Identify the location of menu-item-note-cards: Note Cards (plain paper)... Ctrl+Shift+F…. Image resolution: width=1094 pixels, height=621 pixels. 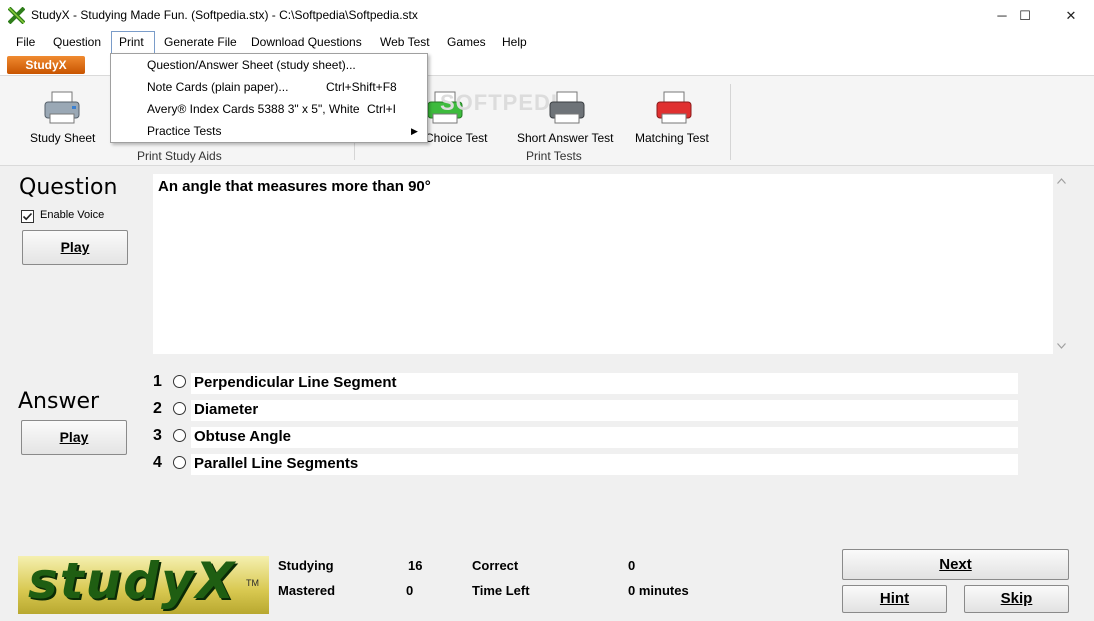
(269, 87).